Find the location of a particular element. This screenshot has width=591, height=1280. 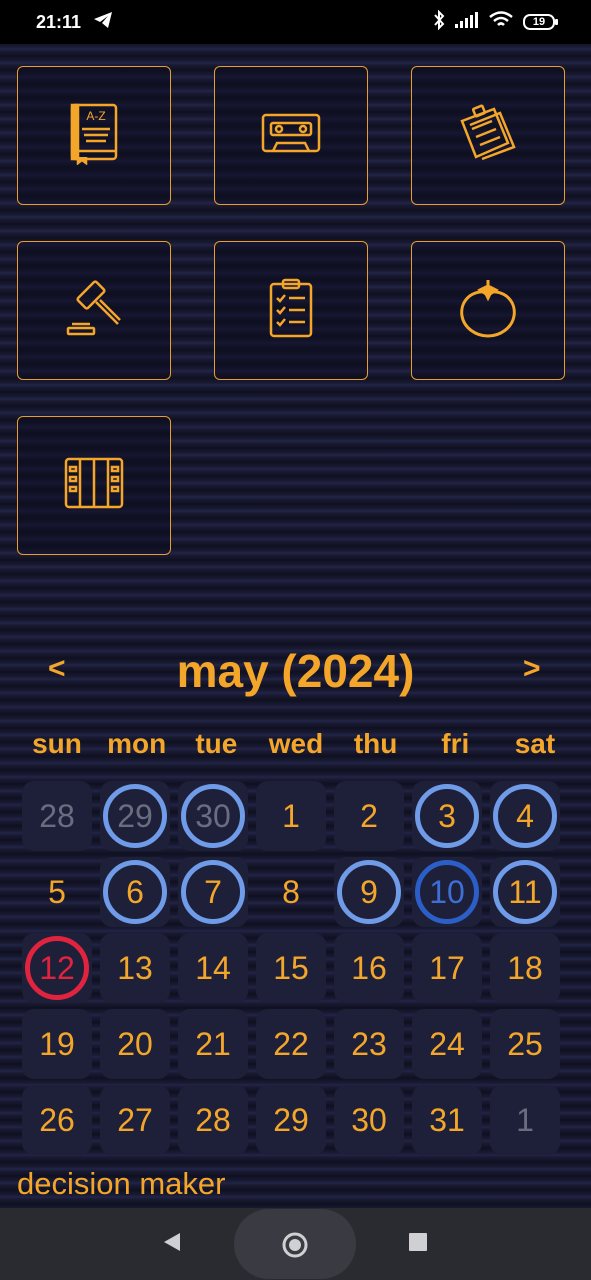

calendar-day: 23 is located at coordinates (369, 1044).